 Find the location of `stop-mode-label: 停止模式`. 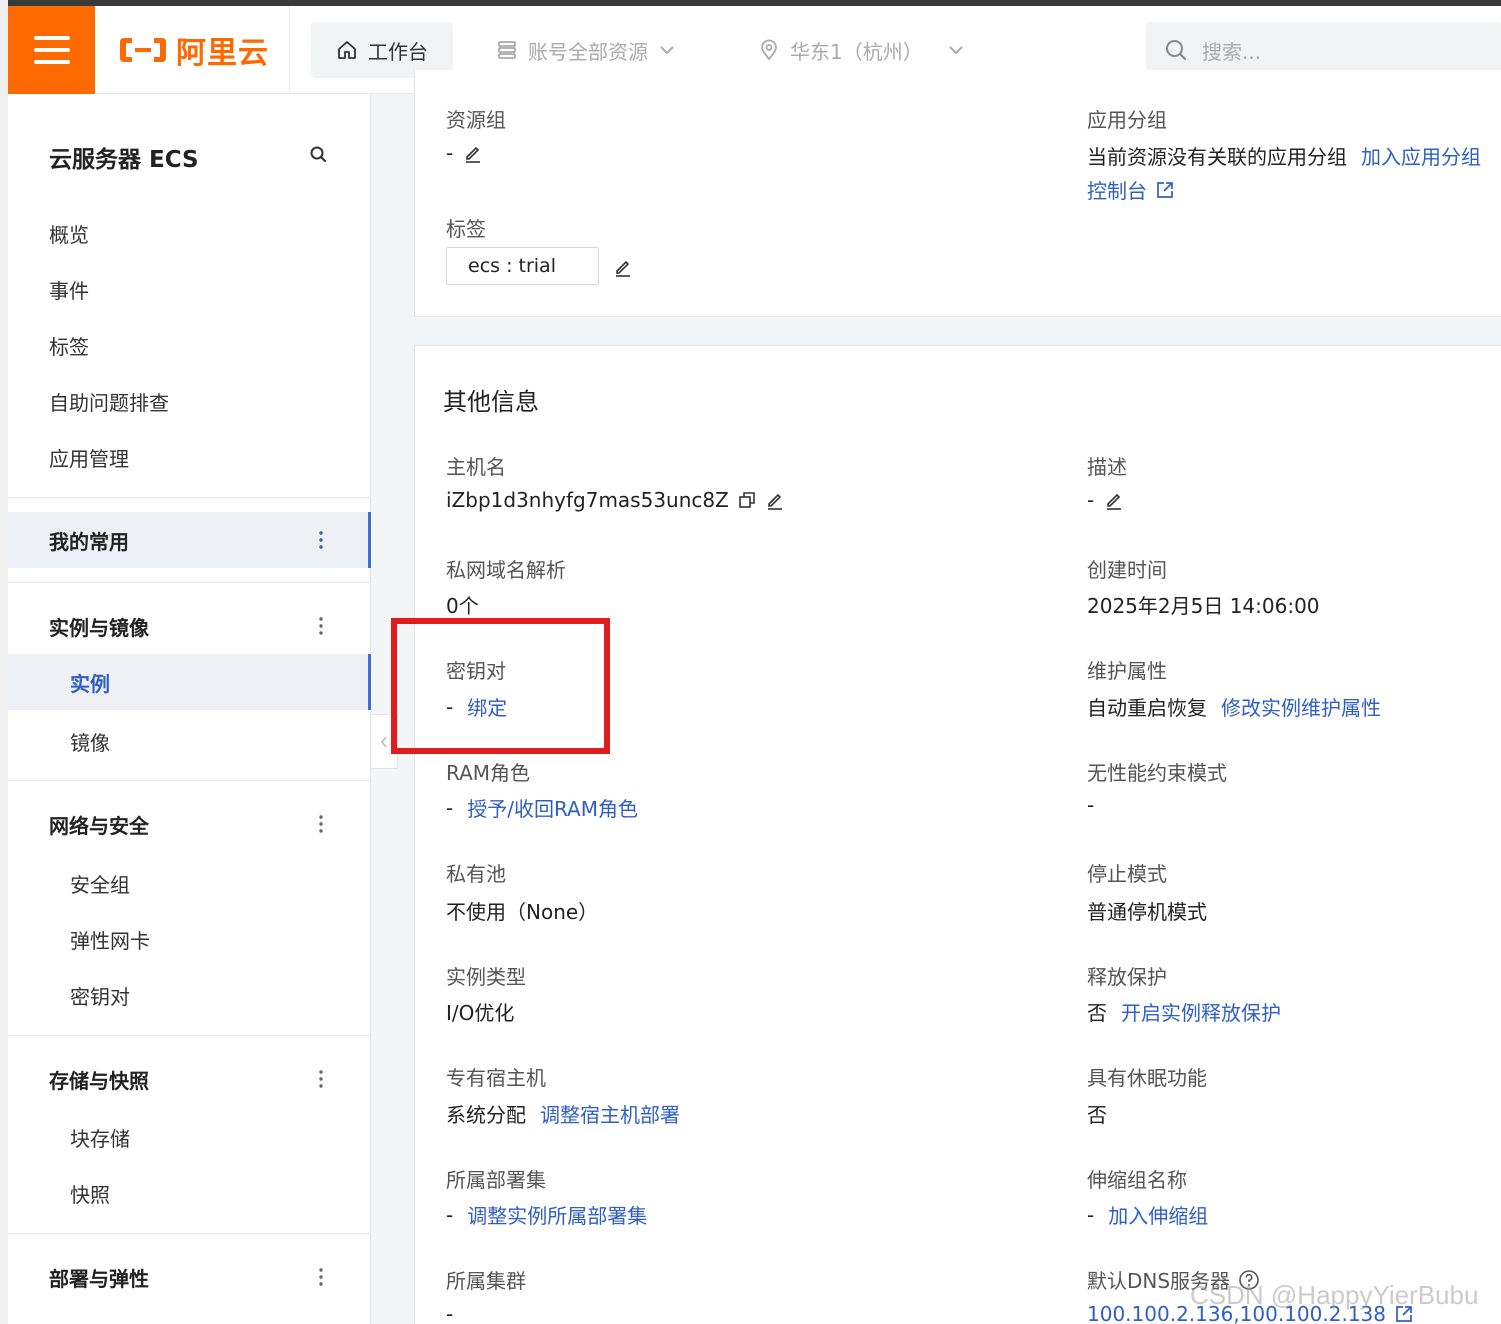

stop-mode-label: 停止模式 is located at coordinates (1127, 874).